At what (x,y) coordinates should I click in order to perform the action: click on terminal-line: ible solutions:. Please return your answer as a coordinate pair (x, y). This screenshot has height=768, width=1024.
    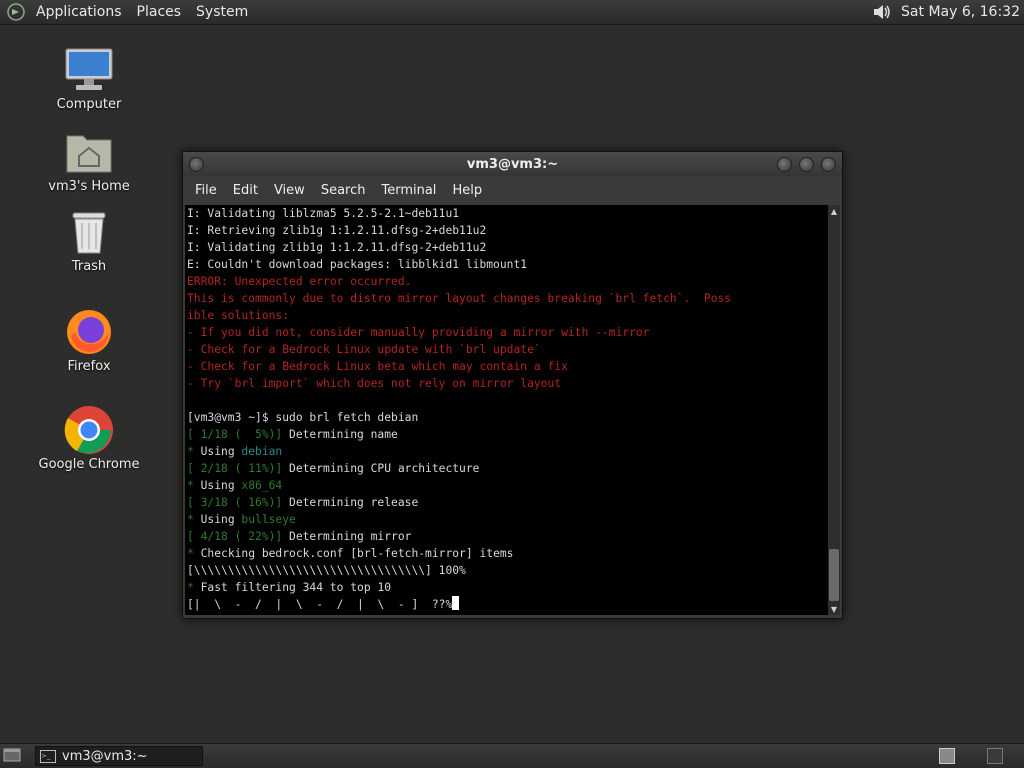
    Looking at the image, I should click on (507, 315).